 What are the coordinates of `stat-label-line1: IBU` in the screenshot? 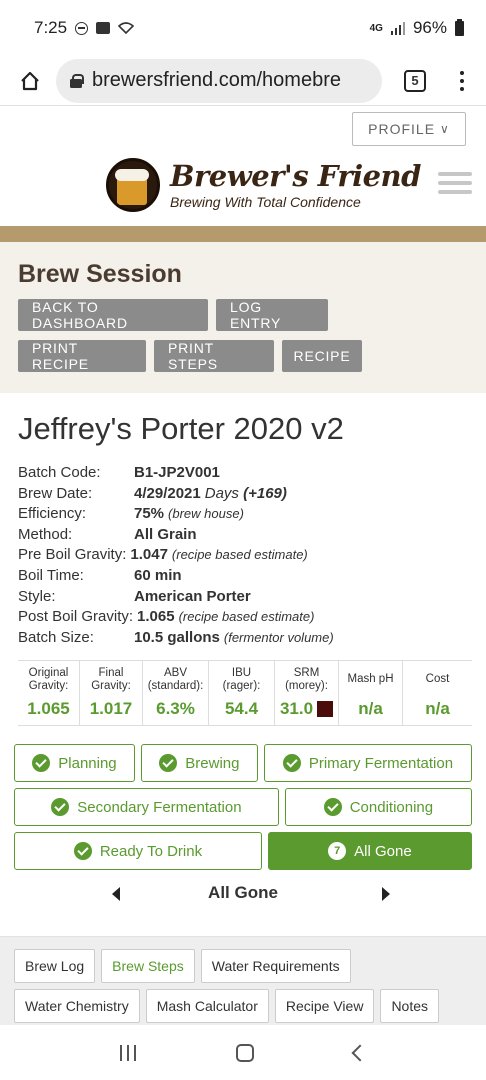 It's located at (241, 673).